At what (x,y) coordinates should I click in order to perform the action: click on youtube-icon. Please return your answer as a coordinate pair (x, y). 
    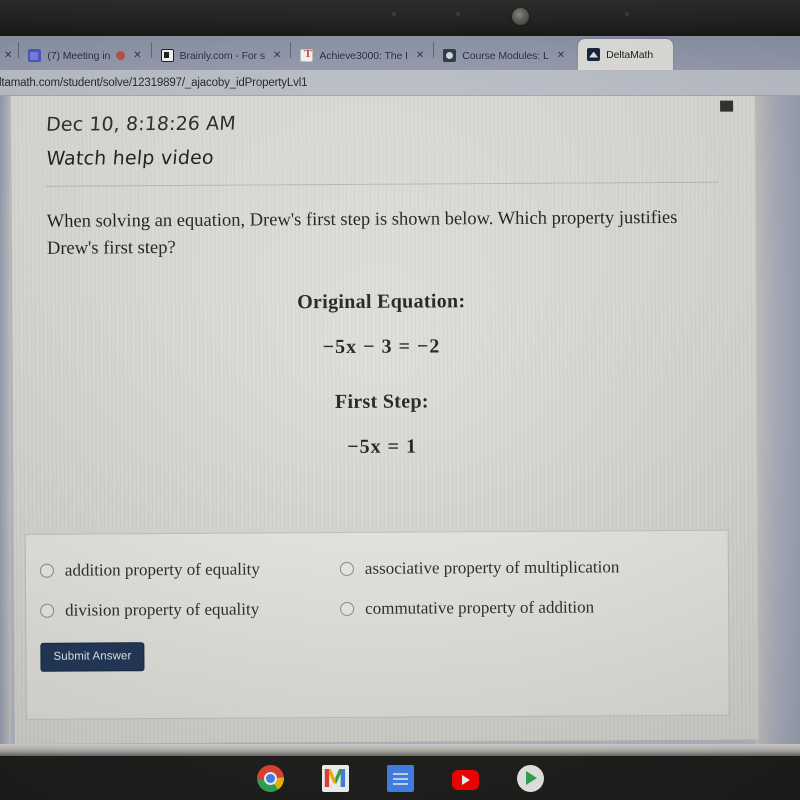
    Looking at the image, I should click on (465, 779).